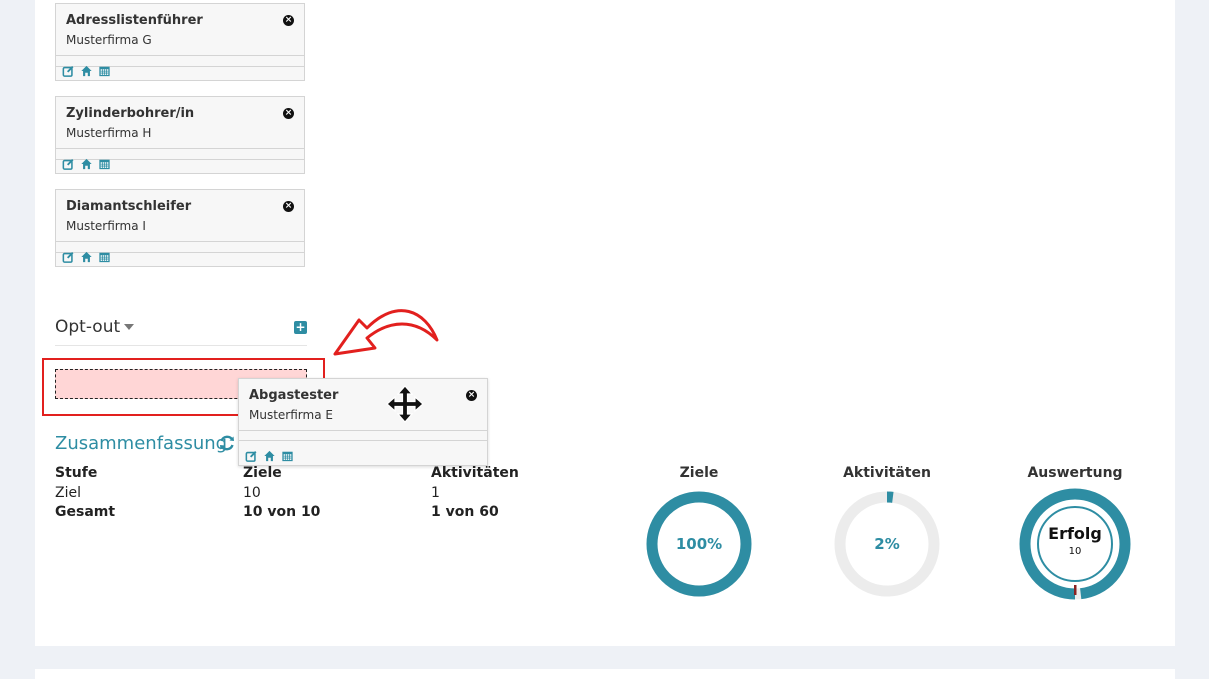 The image size is (1209, 679). Describe the element at coordinates (180, 30) in the screenshot. I see `card-header: Adresslistenführer Musterfirma G ×` at that location.